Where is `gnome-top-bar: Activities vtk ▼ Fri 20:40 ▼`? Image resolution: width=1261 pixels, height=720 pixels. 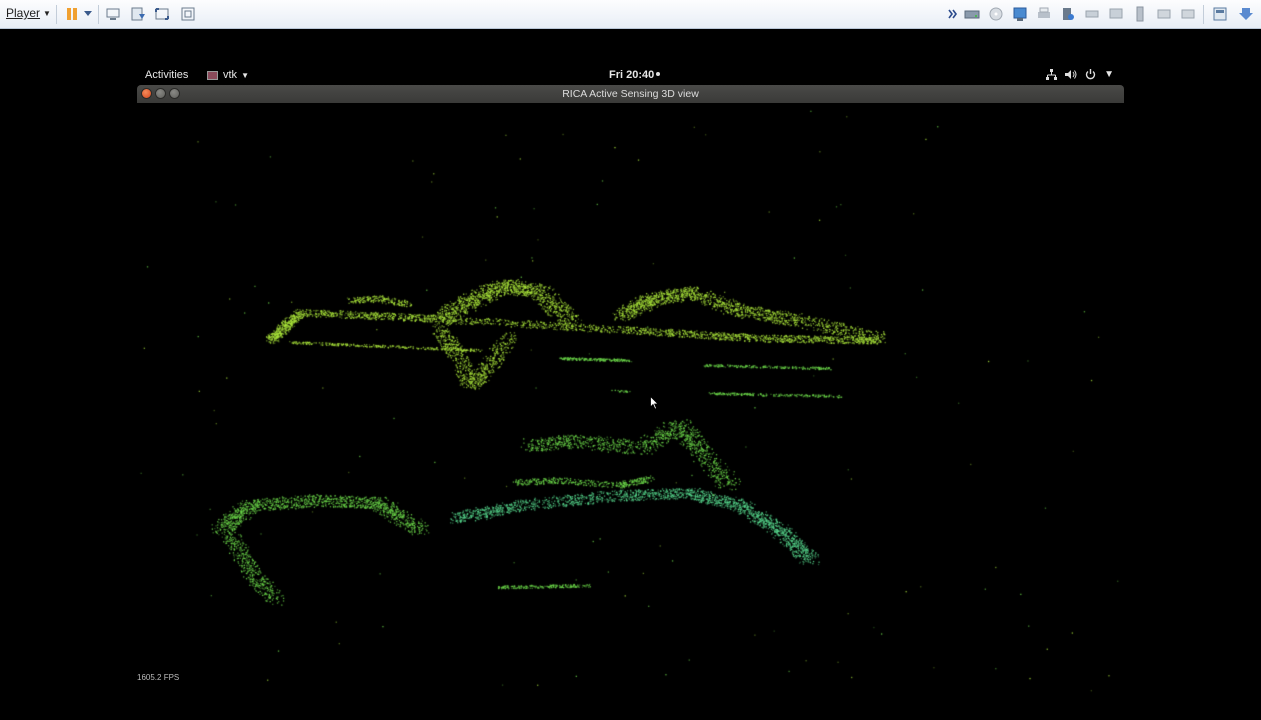 gnome-top-bar: Activities vtk ▼ Fri 20:40 ▼ is located at coordinates (630, 75).